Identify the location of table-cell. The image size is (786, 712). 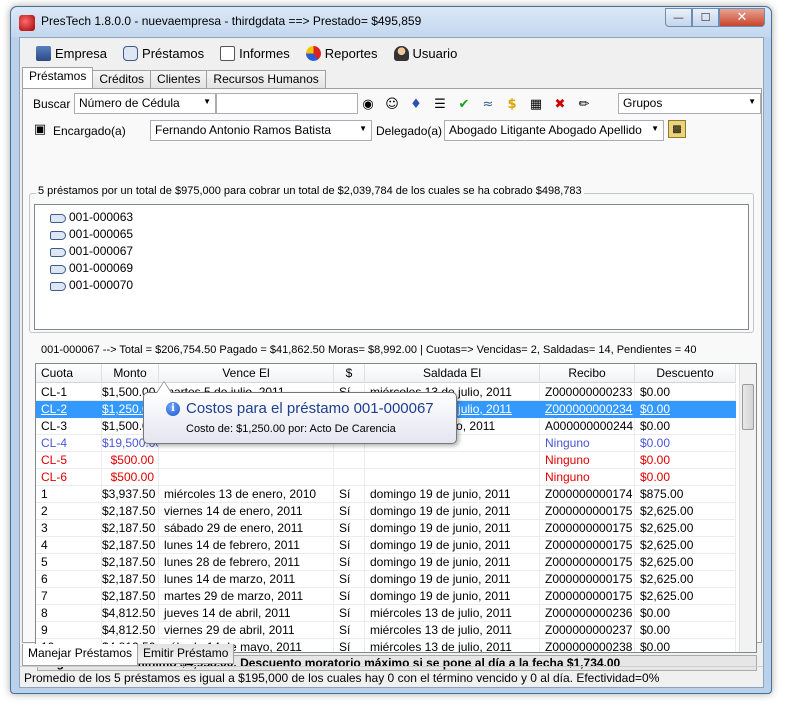
(246, 477).